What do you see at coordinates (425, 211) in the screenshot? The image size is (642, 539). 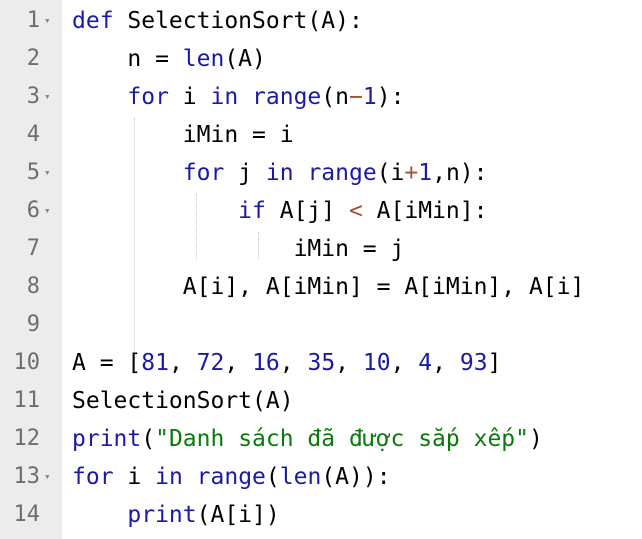 I see `code-token: A[iMin]:` at bounding box center [425, 211].